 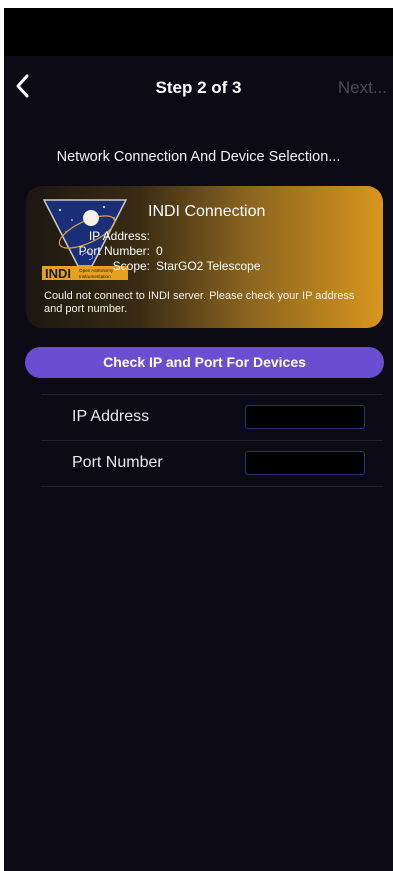 What do you see at coordinates (212, 463) in the screenshot?
I see `port-number-form-row: Port Number` at bounding box center [212, 463].